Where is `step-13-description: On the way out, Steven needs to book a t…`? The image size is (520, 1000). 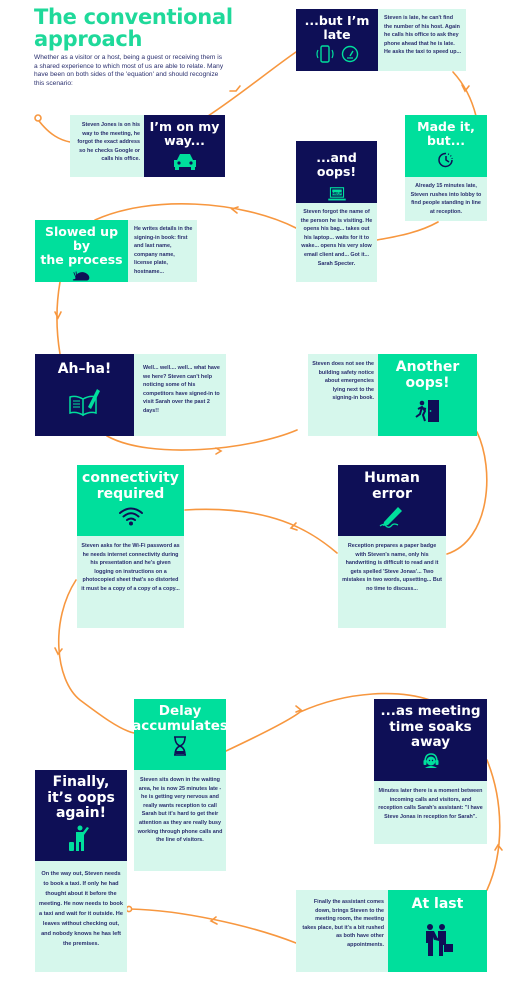 step-13-description: On the way out, Steven needs to book a t… is located at coordinates (81, 916).